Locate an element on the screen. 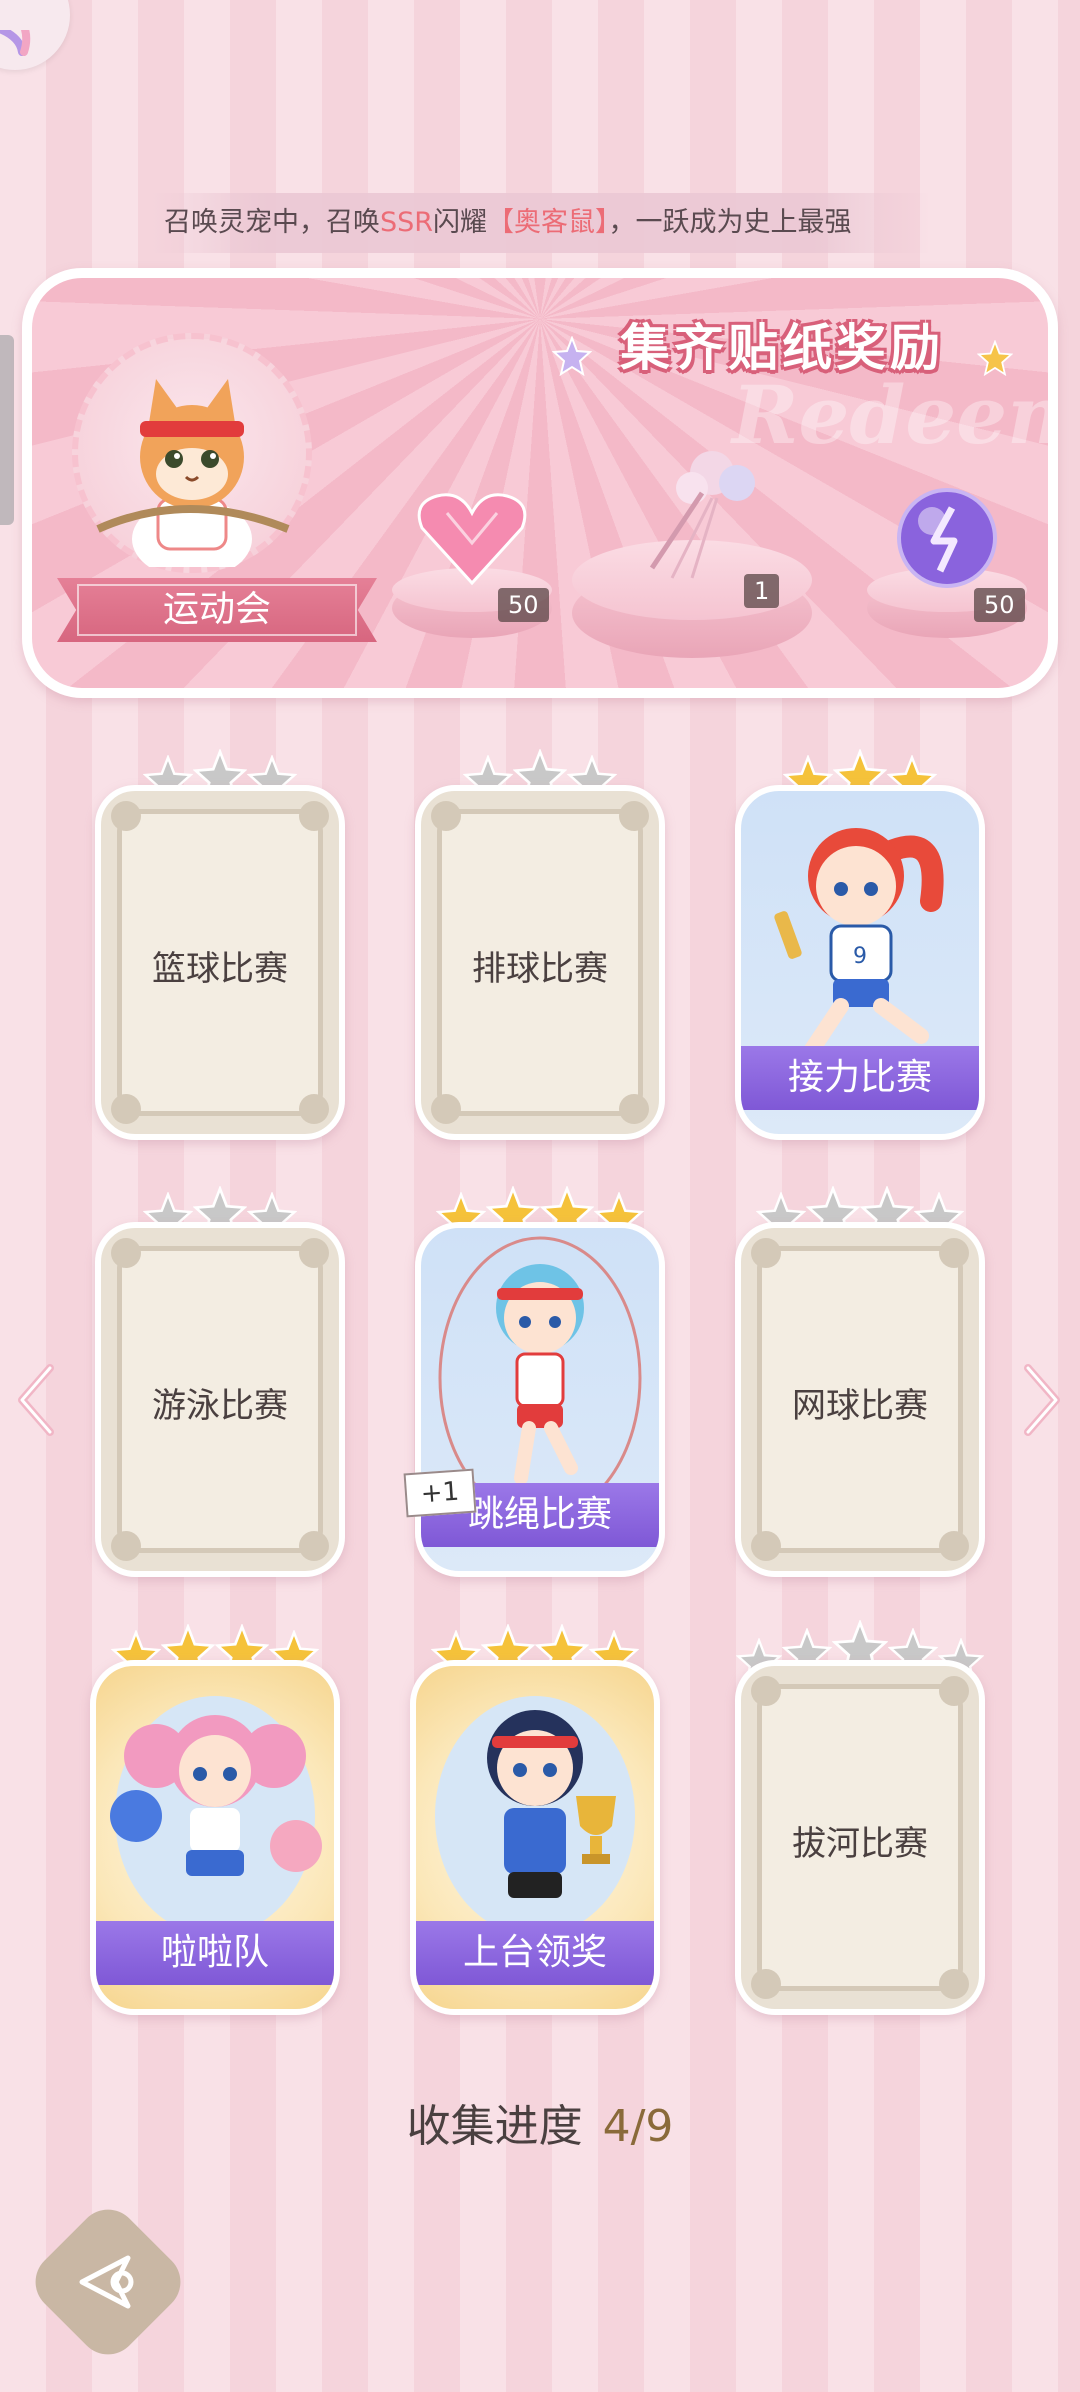  flower-bouquet-icon is located at coordinates (702, 515).